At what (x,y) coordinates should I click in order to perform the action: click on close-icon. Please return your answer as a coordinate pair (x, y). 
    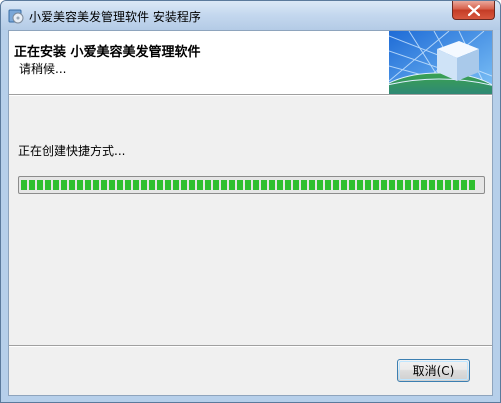
    Looking at the image, I should click on (474, 10).